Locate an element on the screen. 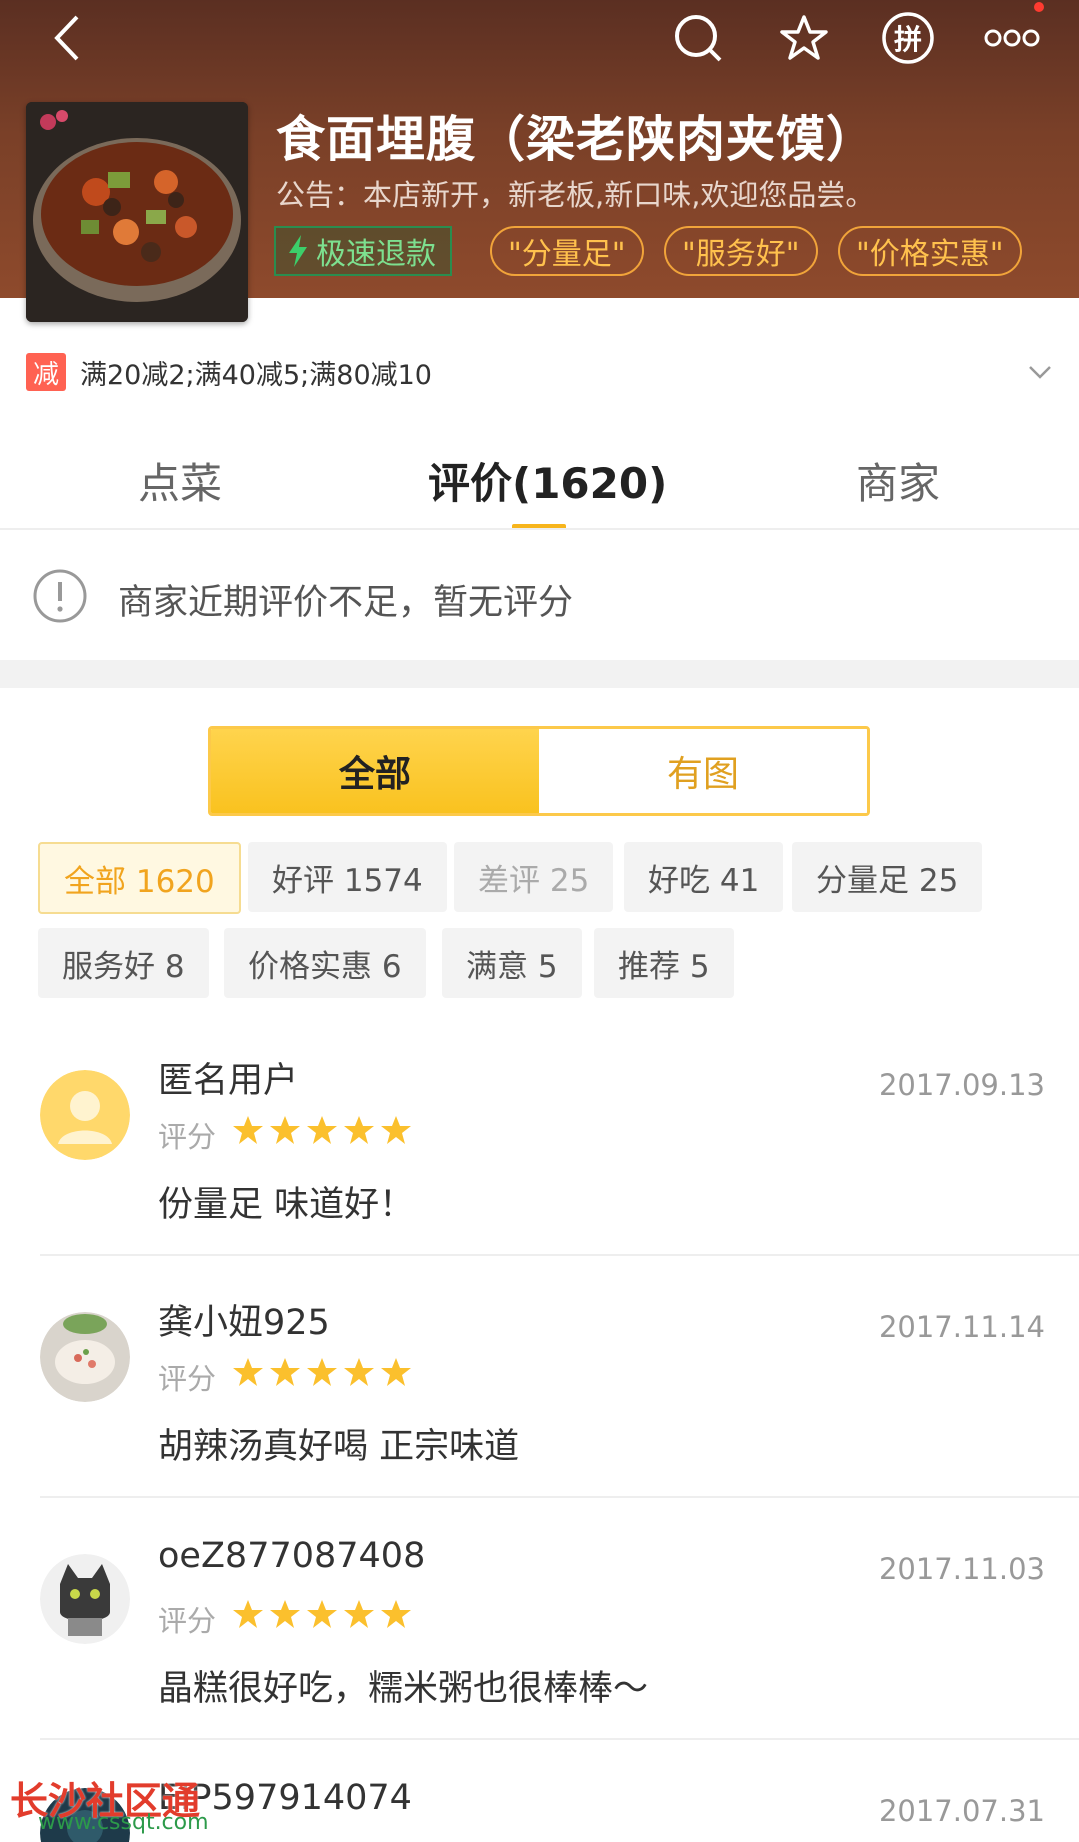 The image size is (1079, 1842). tag-price: "价格实惠" is located at coordinates (930, 251).